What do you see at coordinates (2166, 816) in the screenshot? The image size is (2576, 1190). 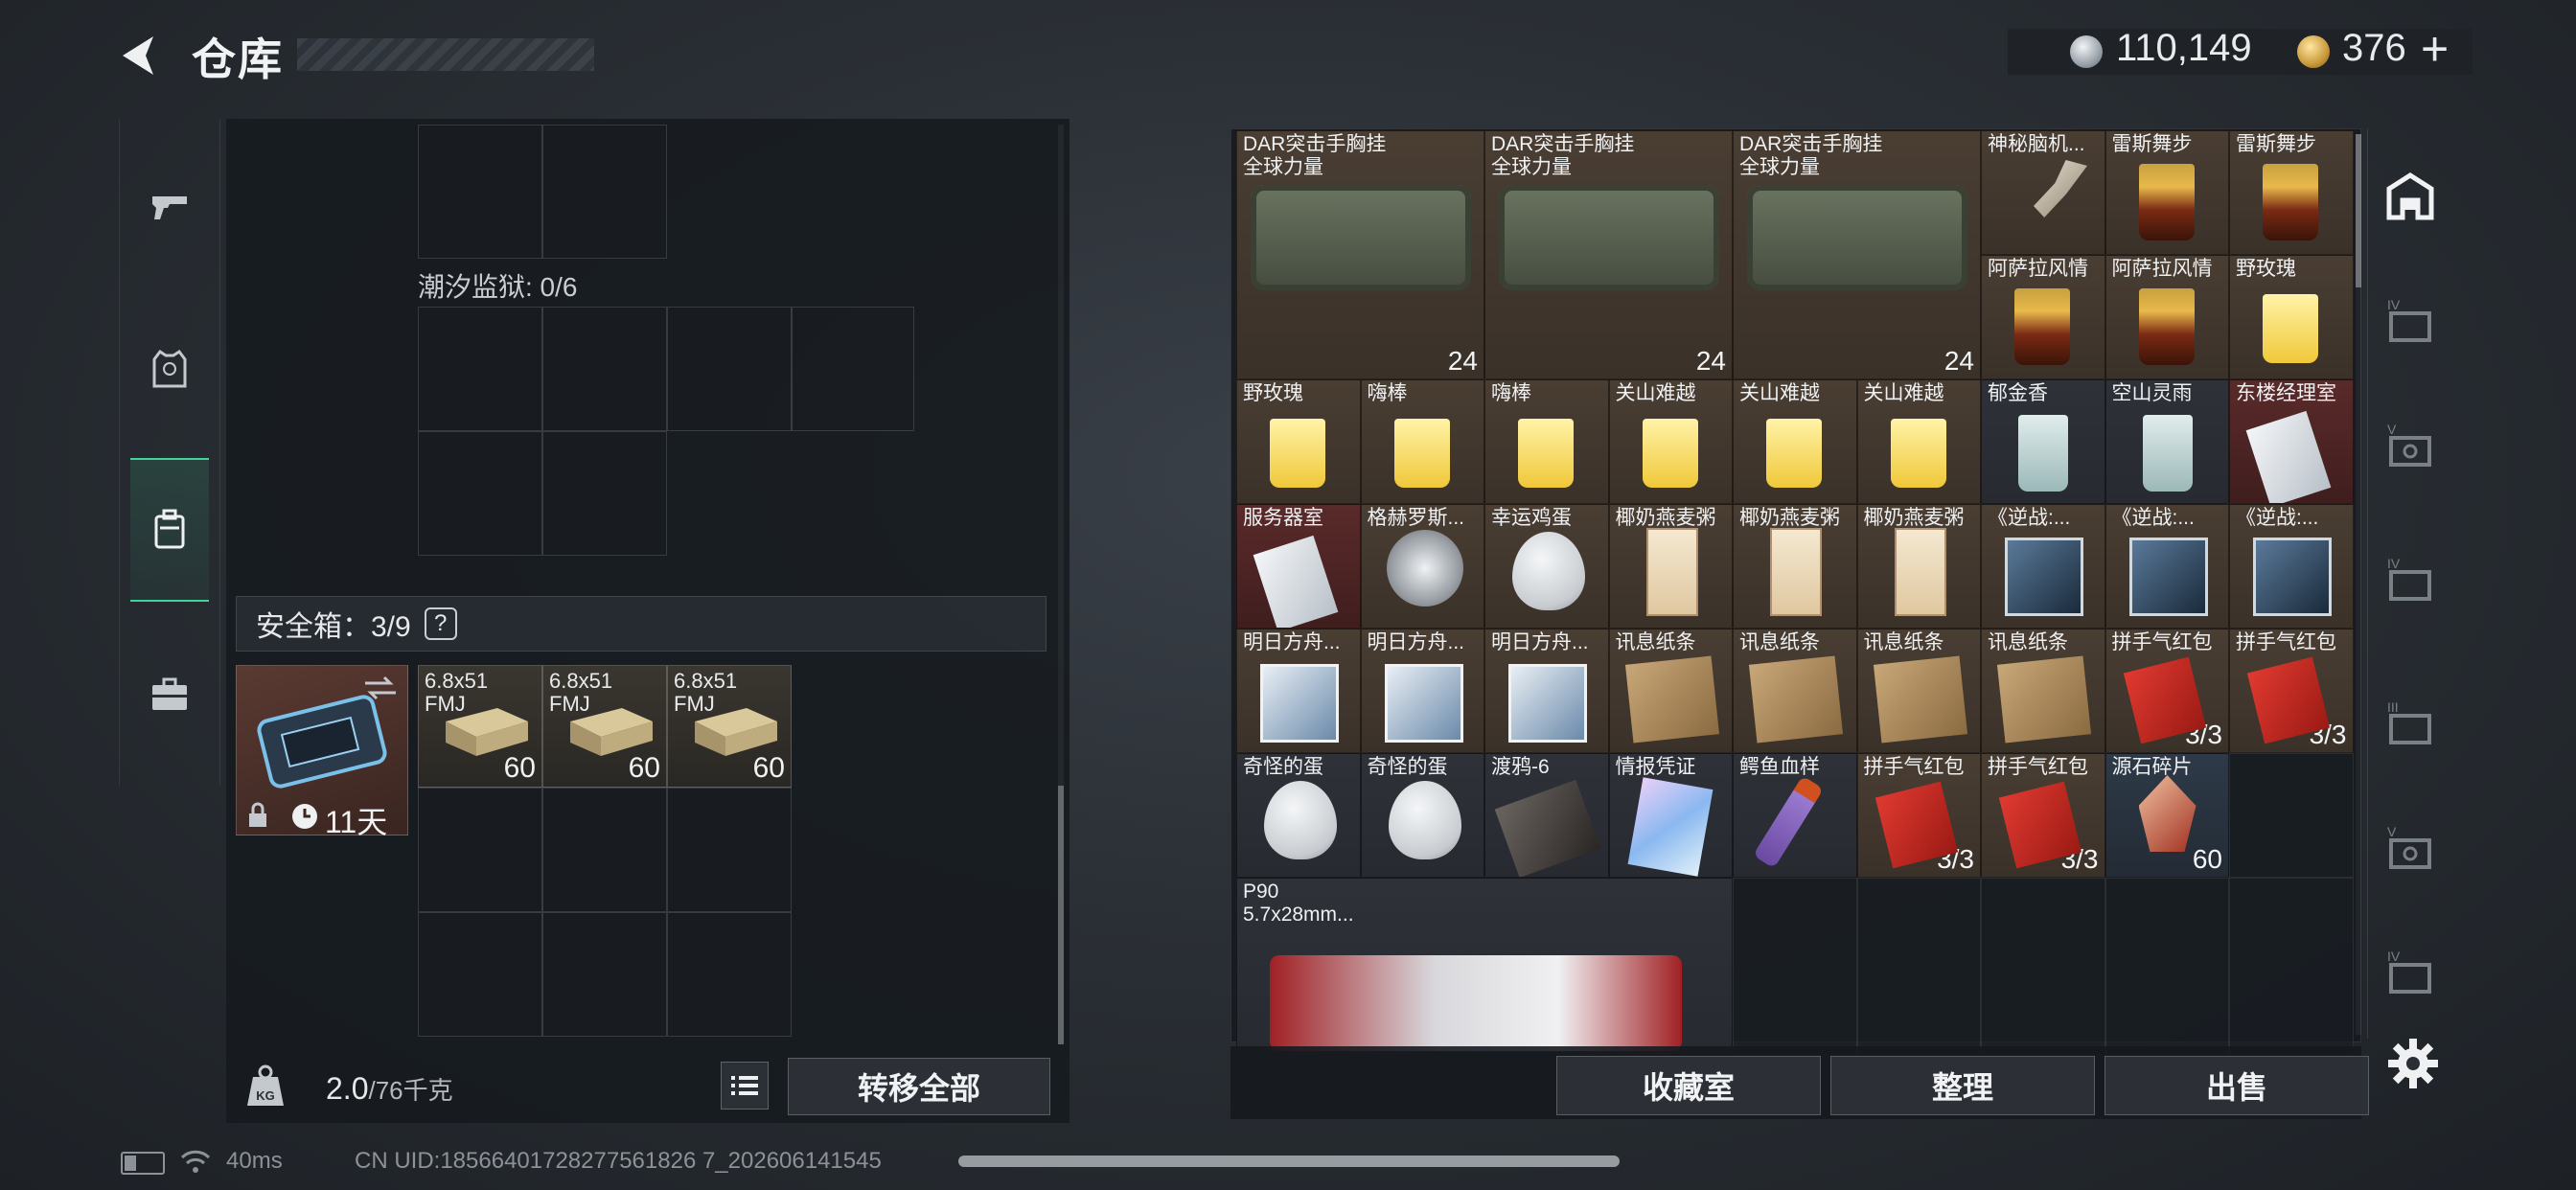 I see `warehouse-item: 源石碎片 60` at bounding box center [2166, 816].